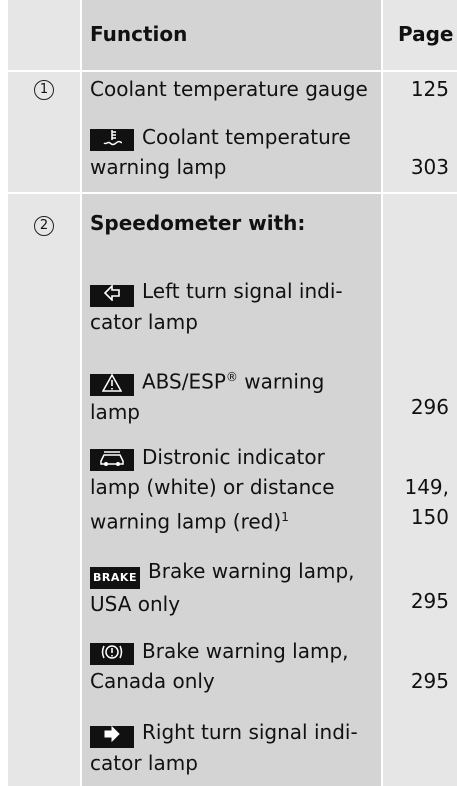 The height and width of the screenshot is (786, 457). What do you see at coordinates (429, 681) in the screenshot?
I see `row2-item5-page: 295` at bounding box center [429, 681].